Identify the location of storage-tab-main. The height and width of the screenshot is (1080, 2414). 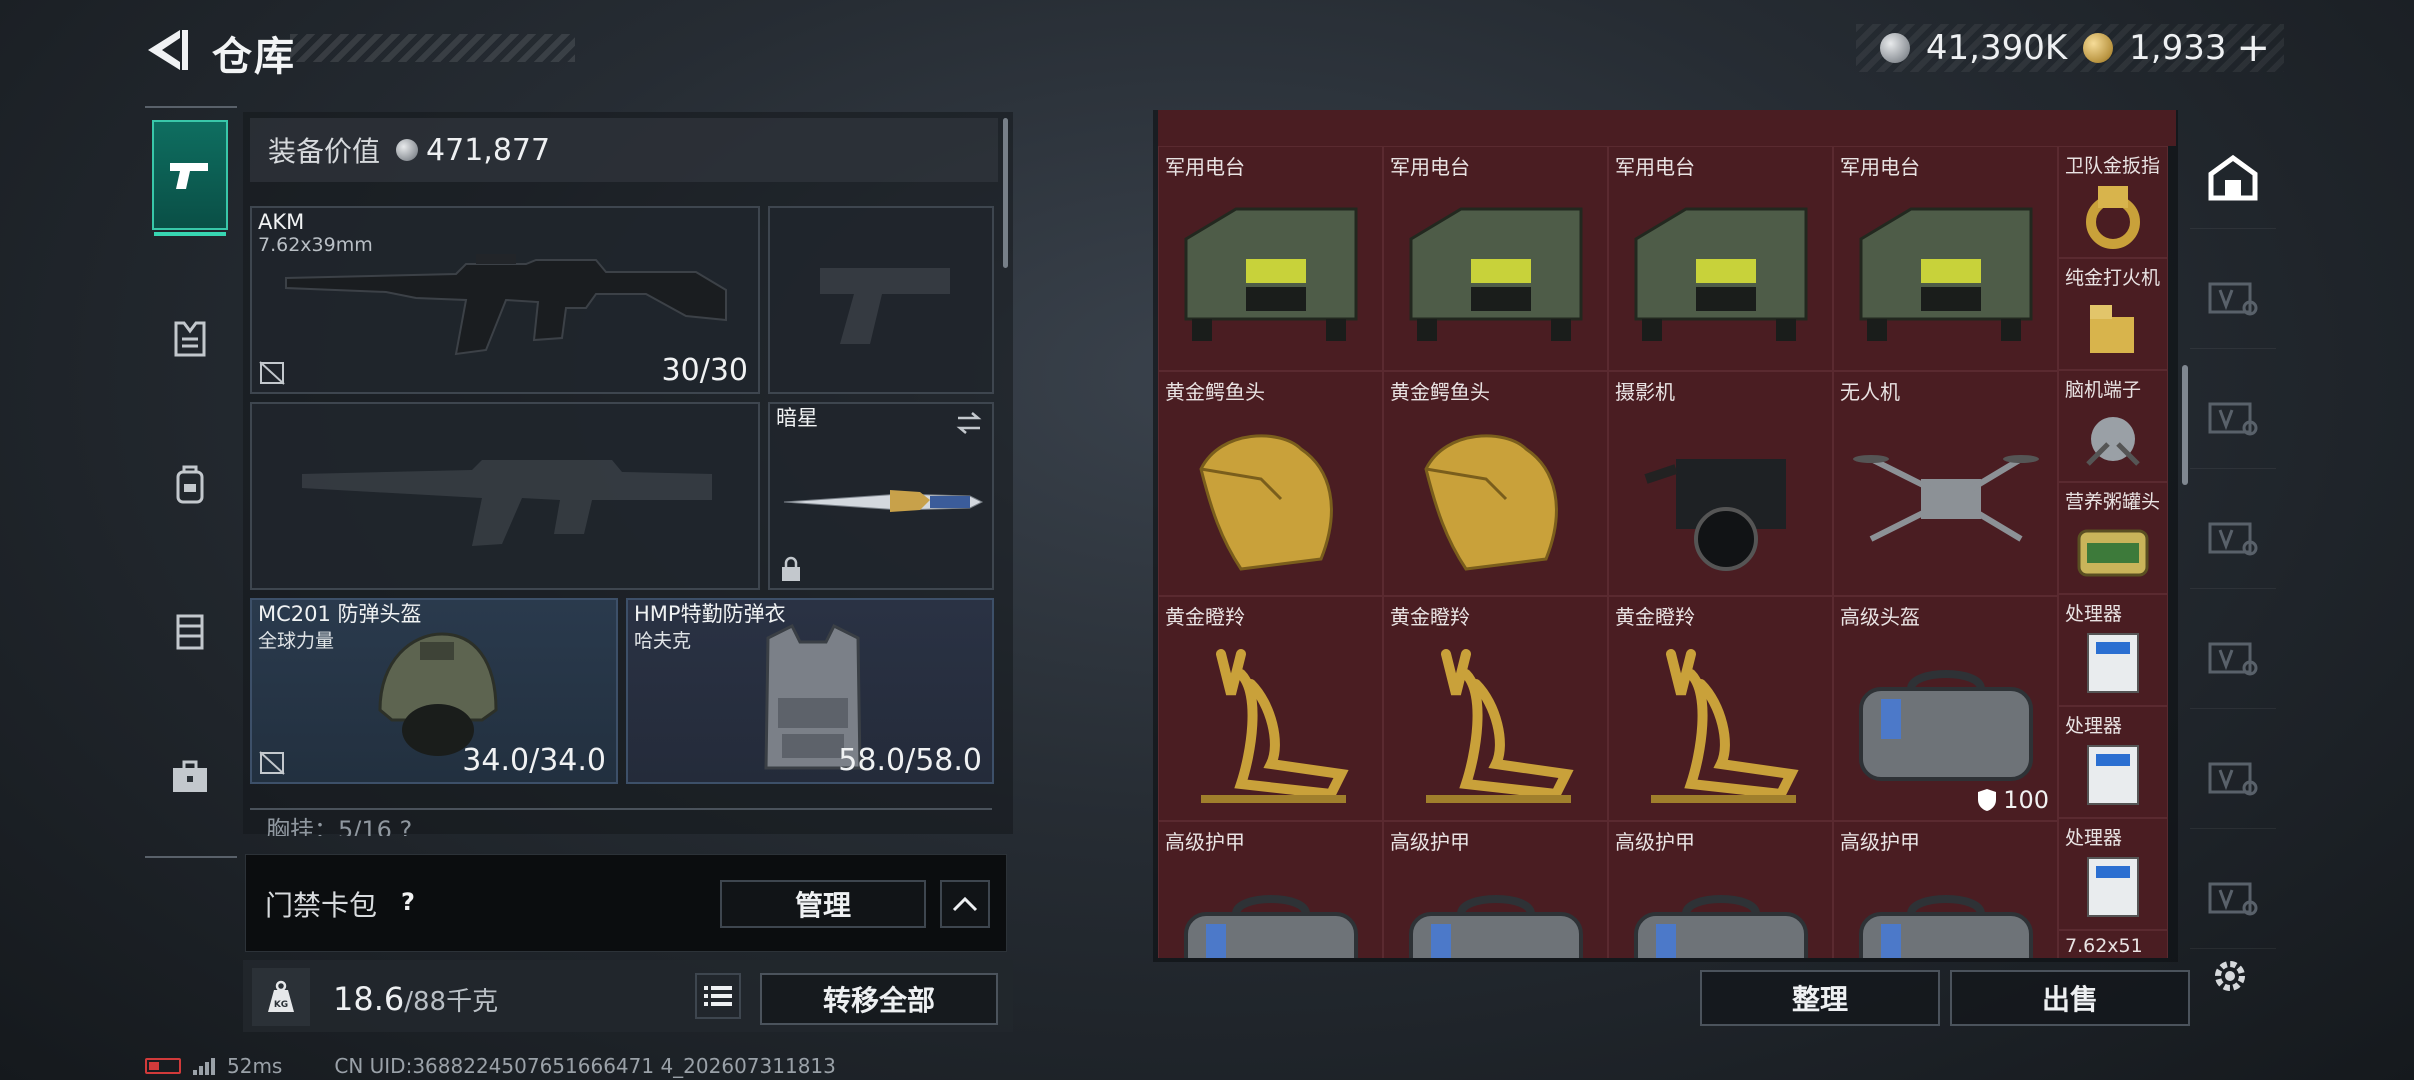
(2233, 178).